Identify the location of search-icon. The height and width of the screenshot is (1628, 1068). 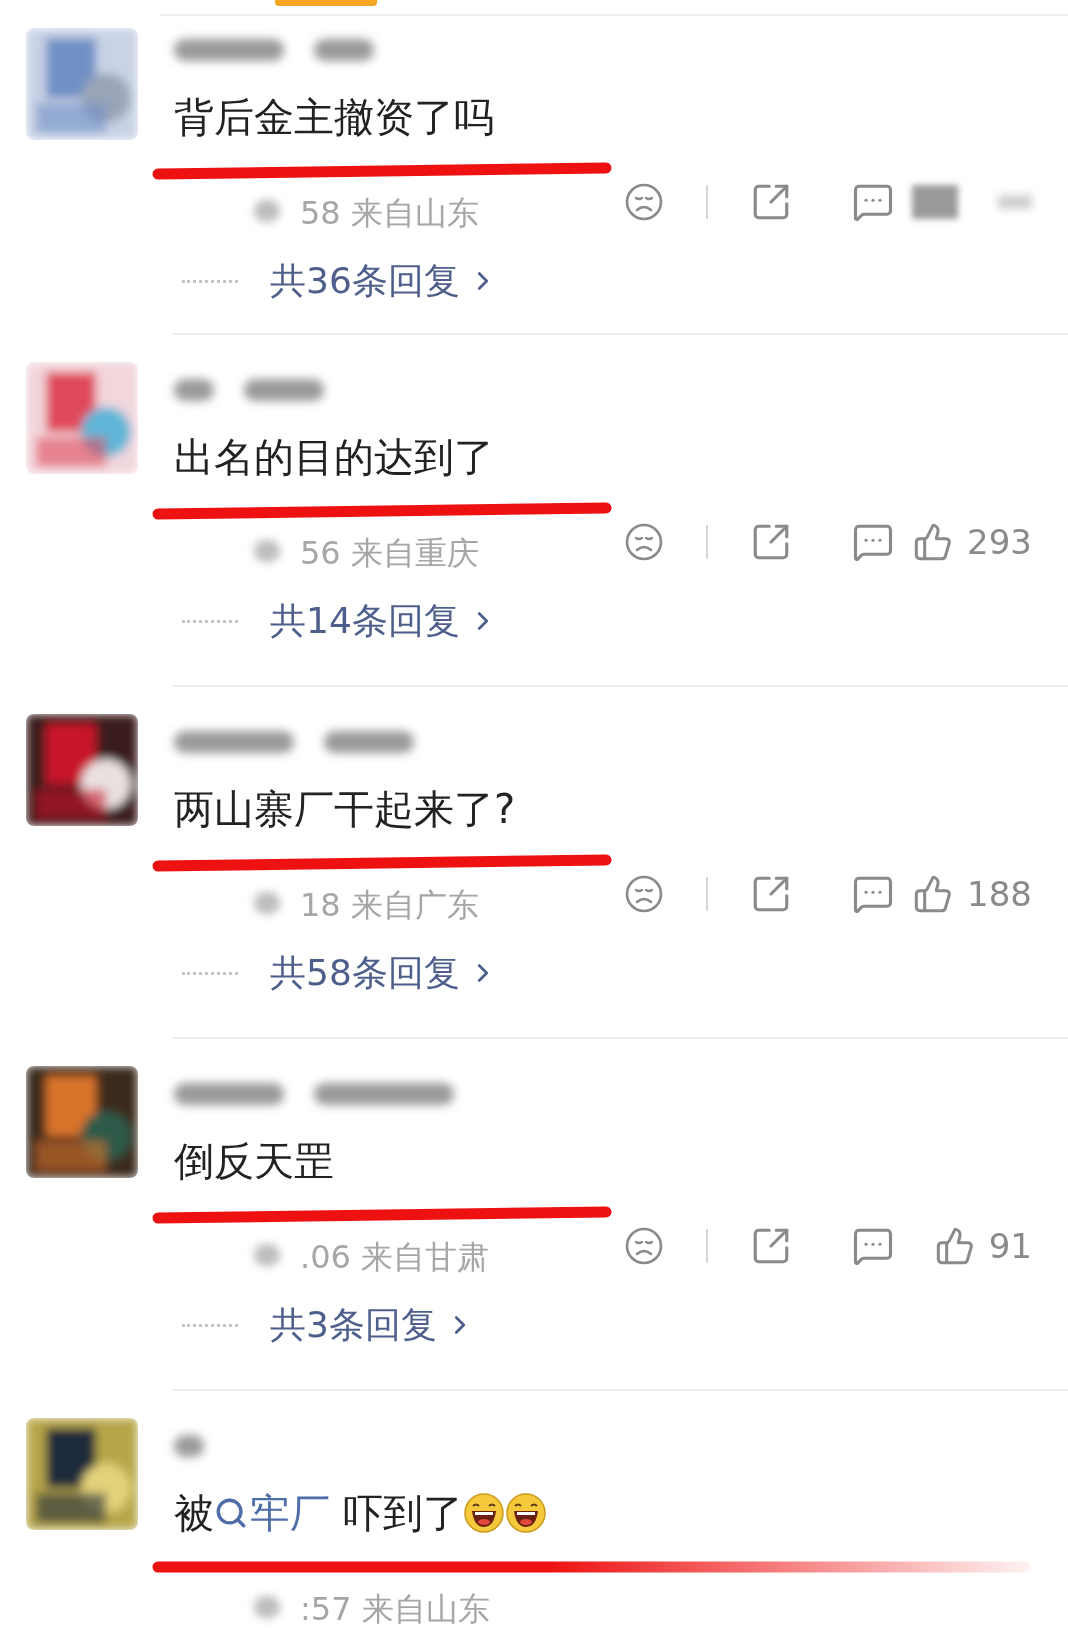
(231, 1513).